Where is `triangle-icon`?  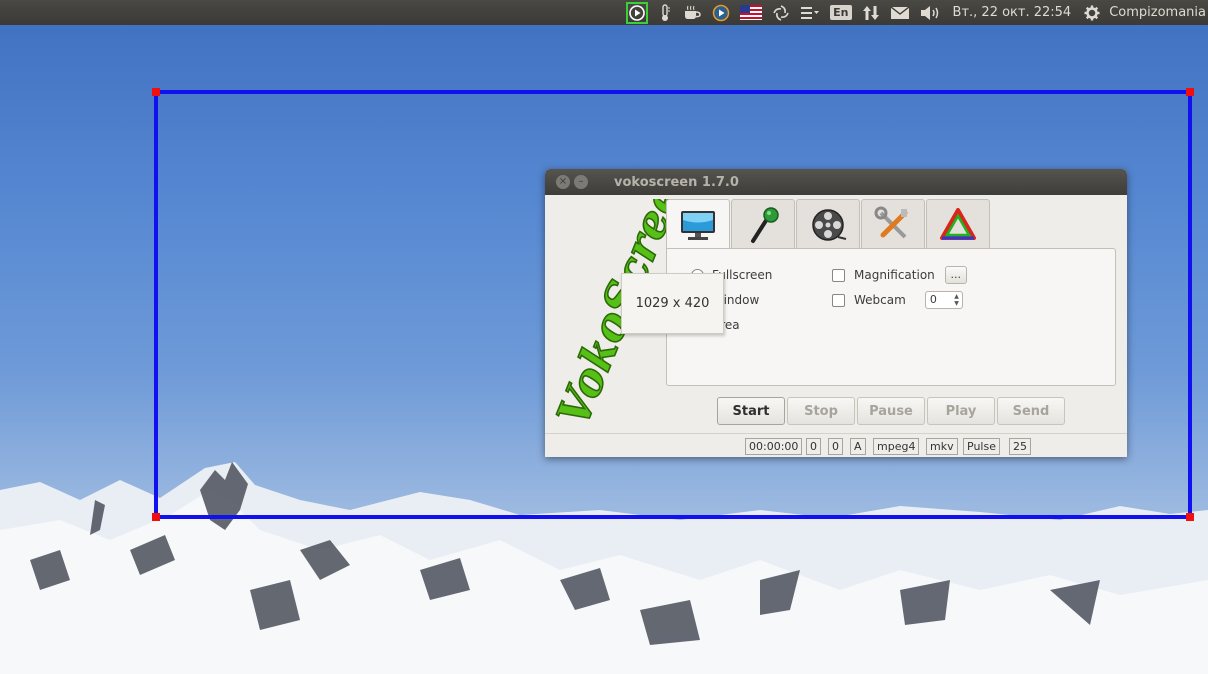 triangle-icon is located at coordinates (958, 223).